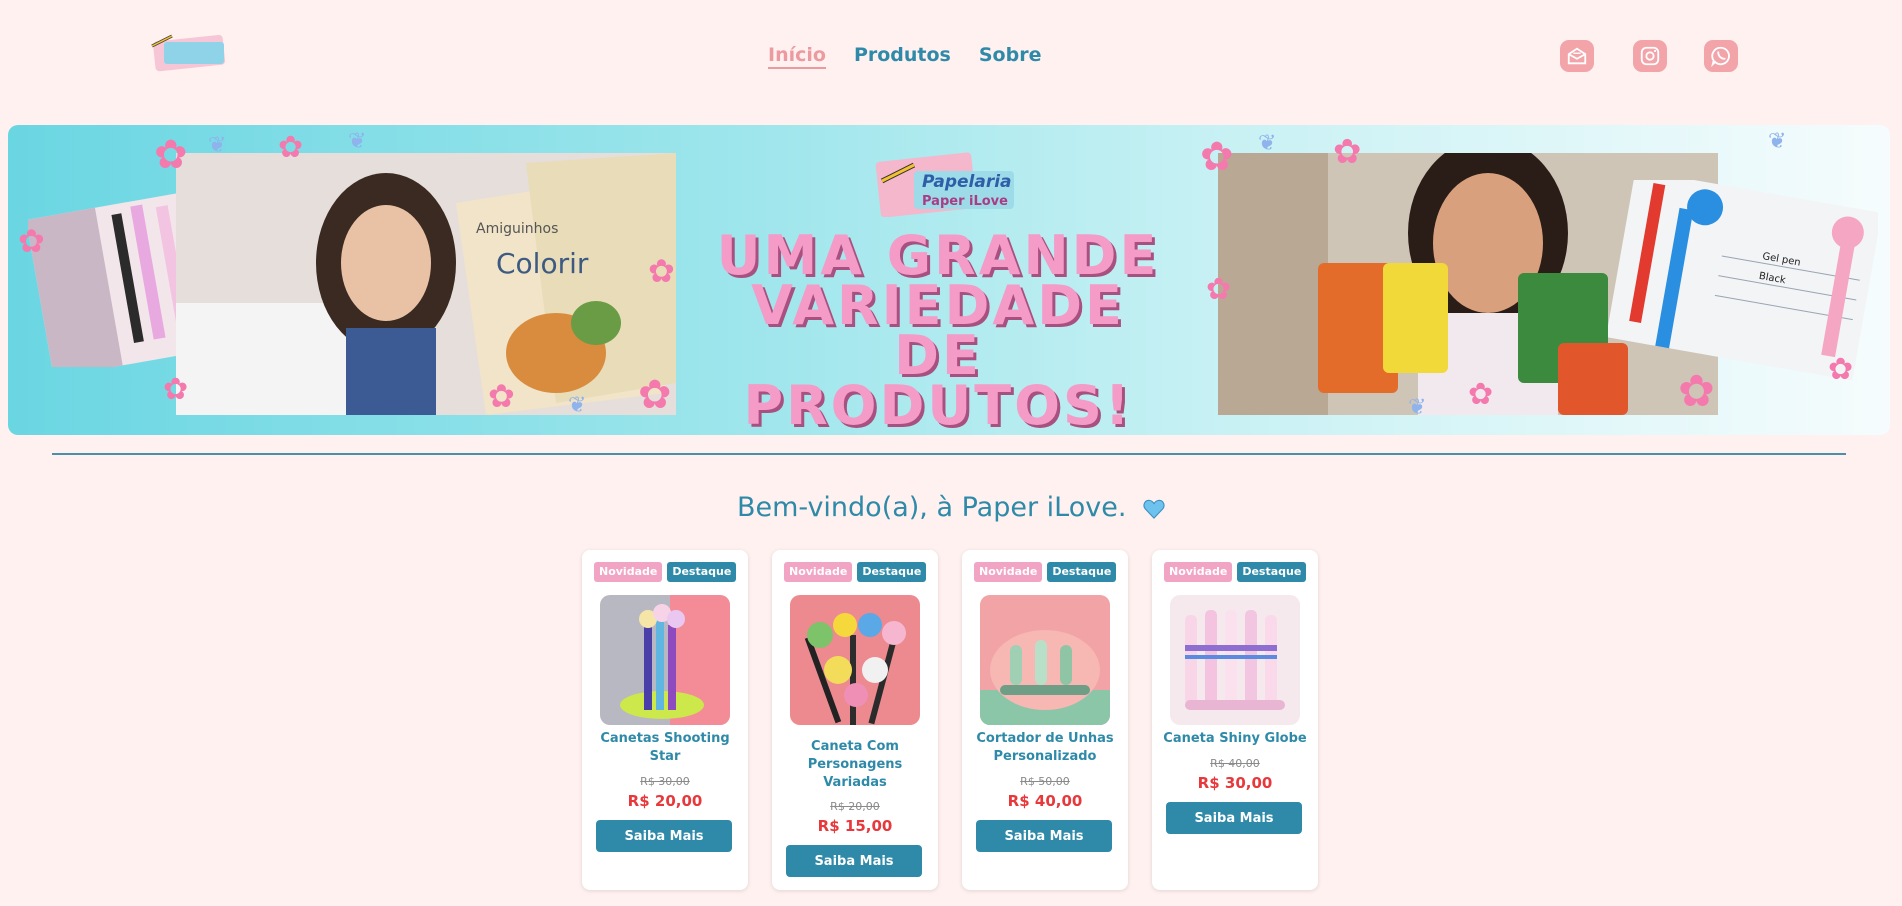 Image resolution: width=1902 pixels, height=906 pixels. I want to click on headline-line-3: PRODUTOS!, so click(938, 404).